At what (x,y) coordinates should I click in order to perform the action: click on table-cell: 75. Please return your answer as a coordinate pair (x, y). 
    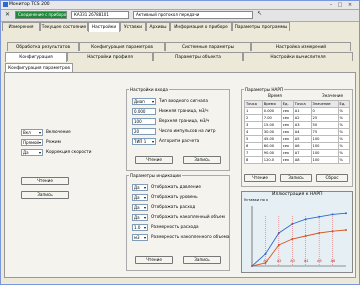
    Looking at the image, I should click on (324, 132).